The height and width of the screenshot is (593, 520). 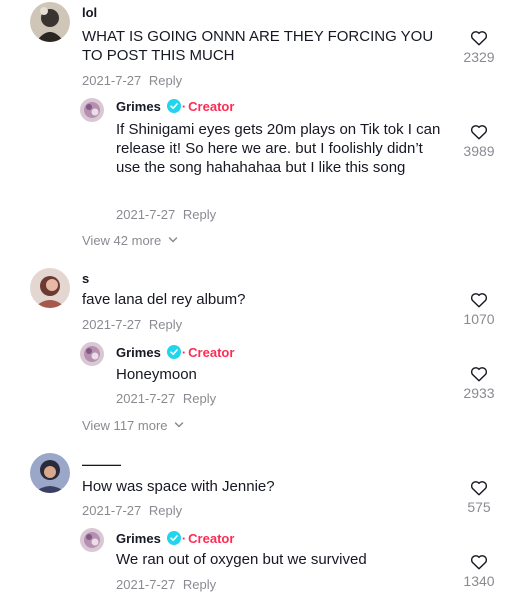 What do you see at coordinates (85, 278) in the screenshot?
I see `comment-username: s` at bounding box center [85, 278].